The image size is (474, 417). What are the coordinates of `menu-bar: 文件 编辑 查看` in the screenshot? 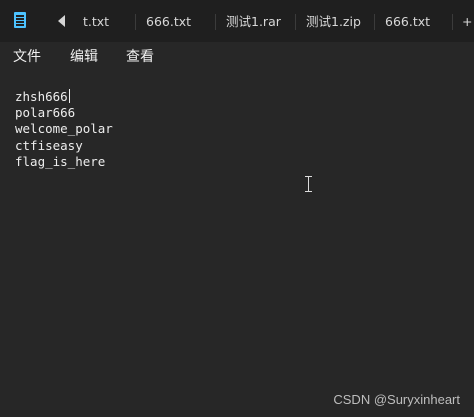 It's located at (237, 57).